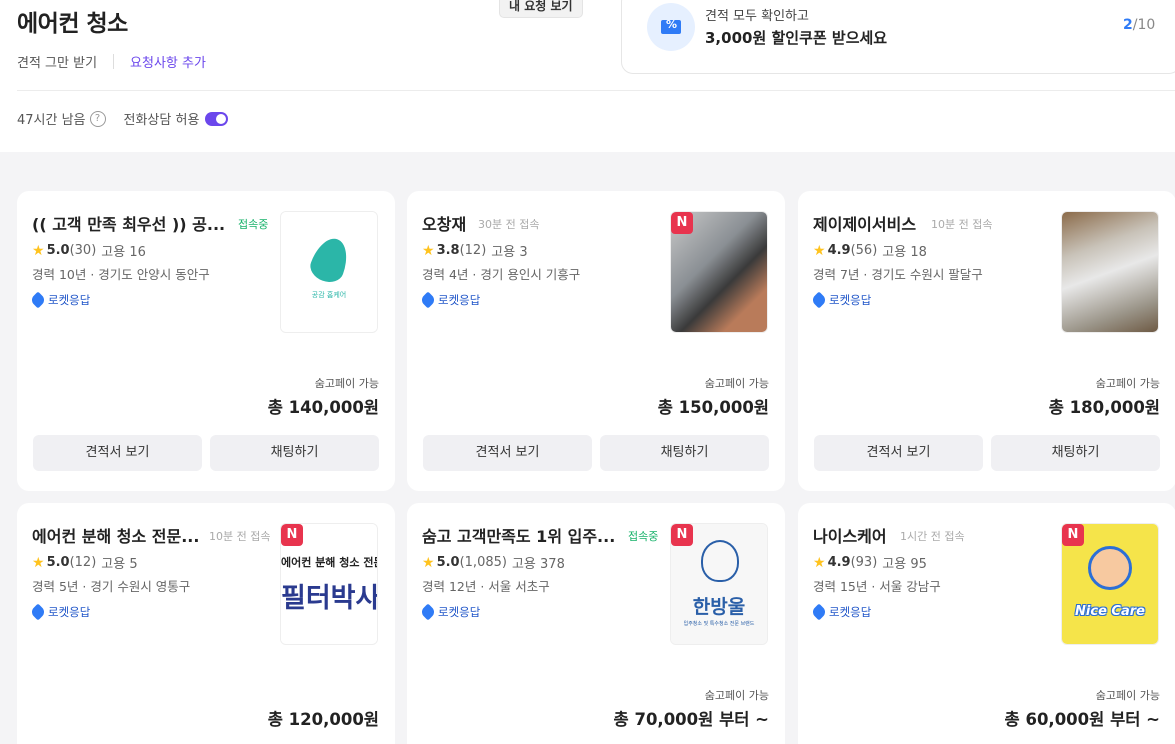 The height and width of the screenshot is (744, 1175). I want to click on price: 총 180,000원, so click(1104, 407).